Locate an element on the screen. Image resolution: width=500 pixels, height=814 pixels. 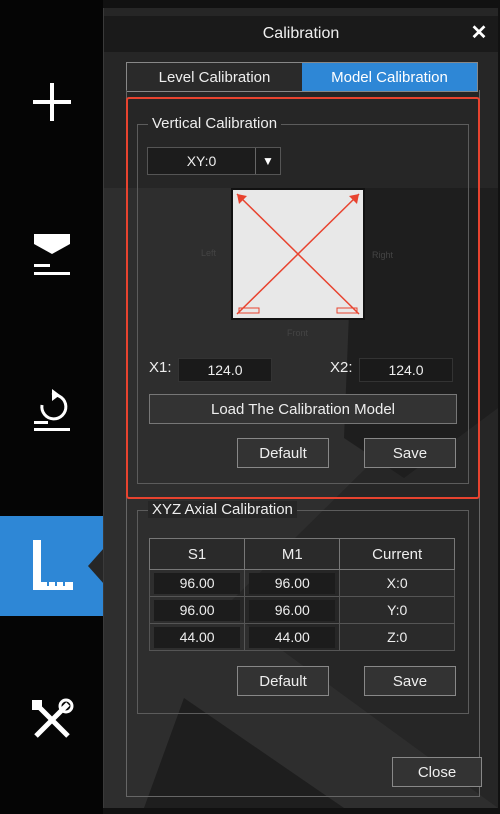
window-title: Calibration is located at coordinates (301, 33).